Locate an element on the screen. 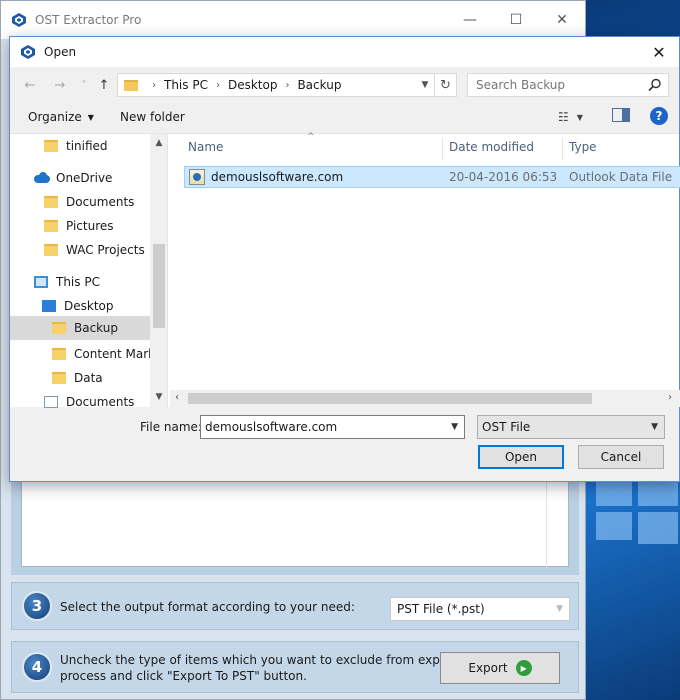  nav-item-documents: Documents is located at coordinates (97, 202).